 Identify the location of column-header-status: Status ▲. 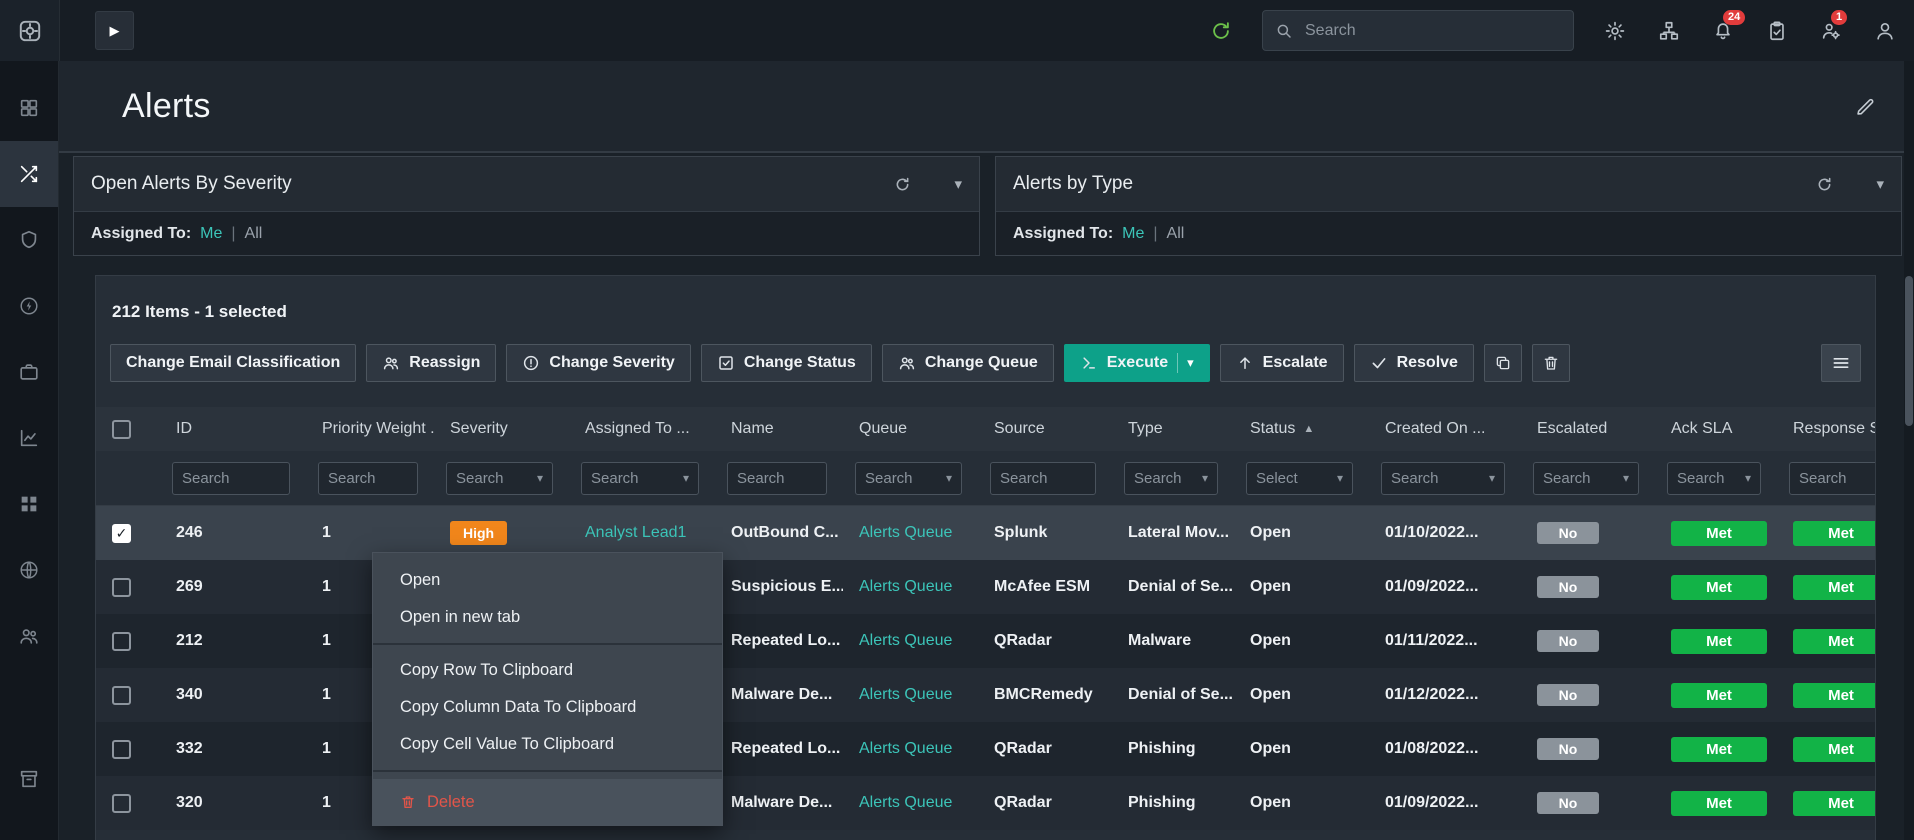
(1301, 429).